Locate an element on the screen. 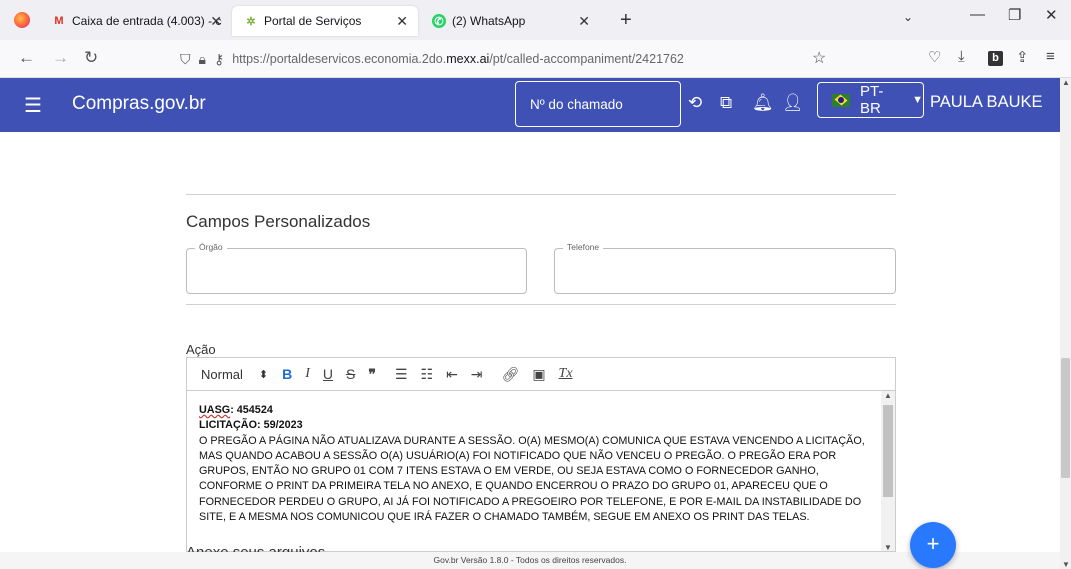 The height and width of the screenshot is (569, 1071). close-window-icon: ✕ is located at coordinates (1051, 15).